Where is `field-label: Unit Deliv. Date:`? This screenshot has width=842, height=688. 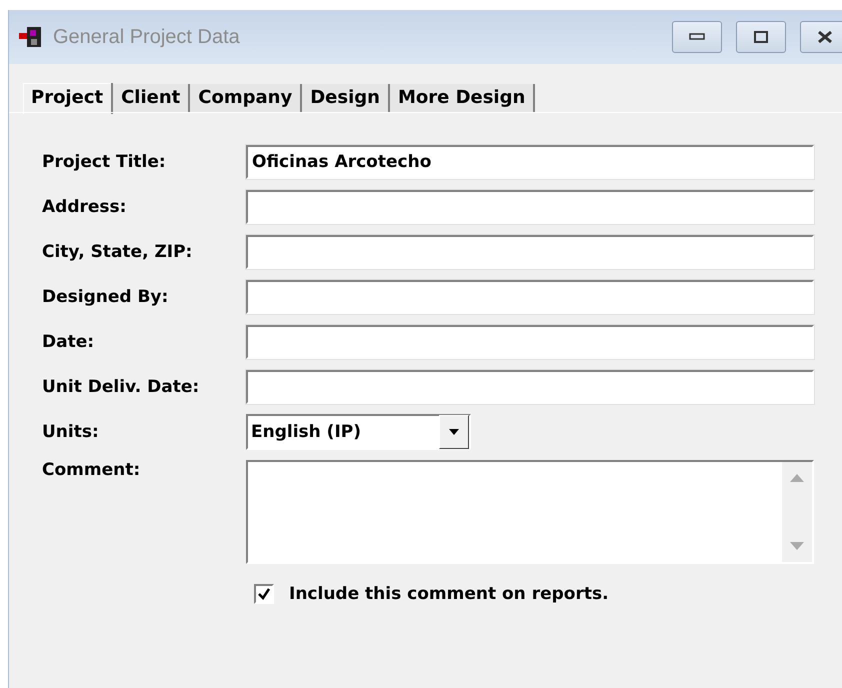 field-label: Unit Deliv. Date: is located at coordinates (121, 386).